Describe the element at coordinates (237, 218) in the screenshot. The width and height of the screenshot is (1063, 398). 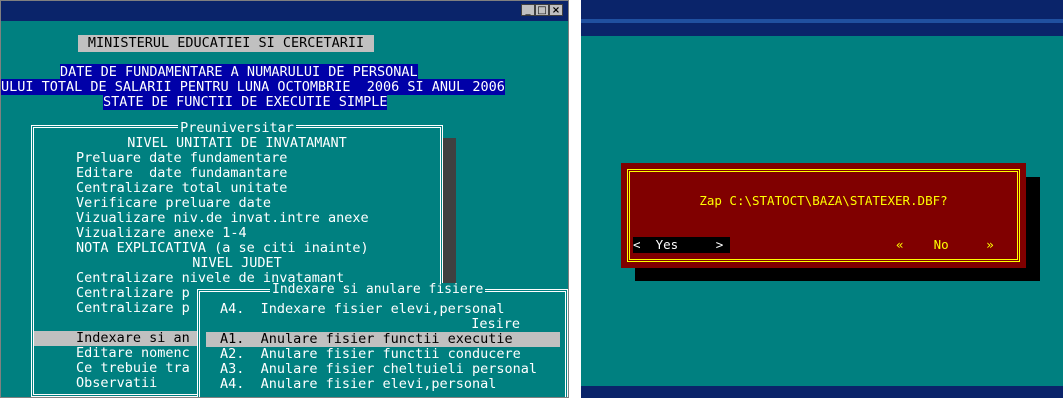
I see `menu-item: Vizualizare niv.de invat.intre anexe` at that location.